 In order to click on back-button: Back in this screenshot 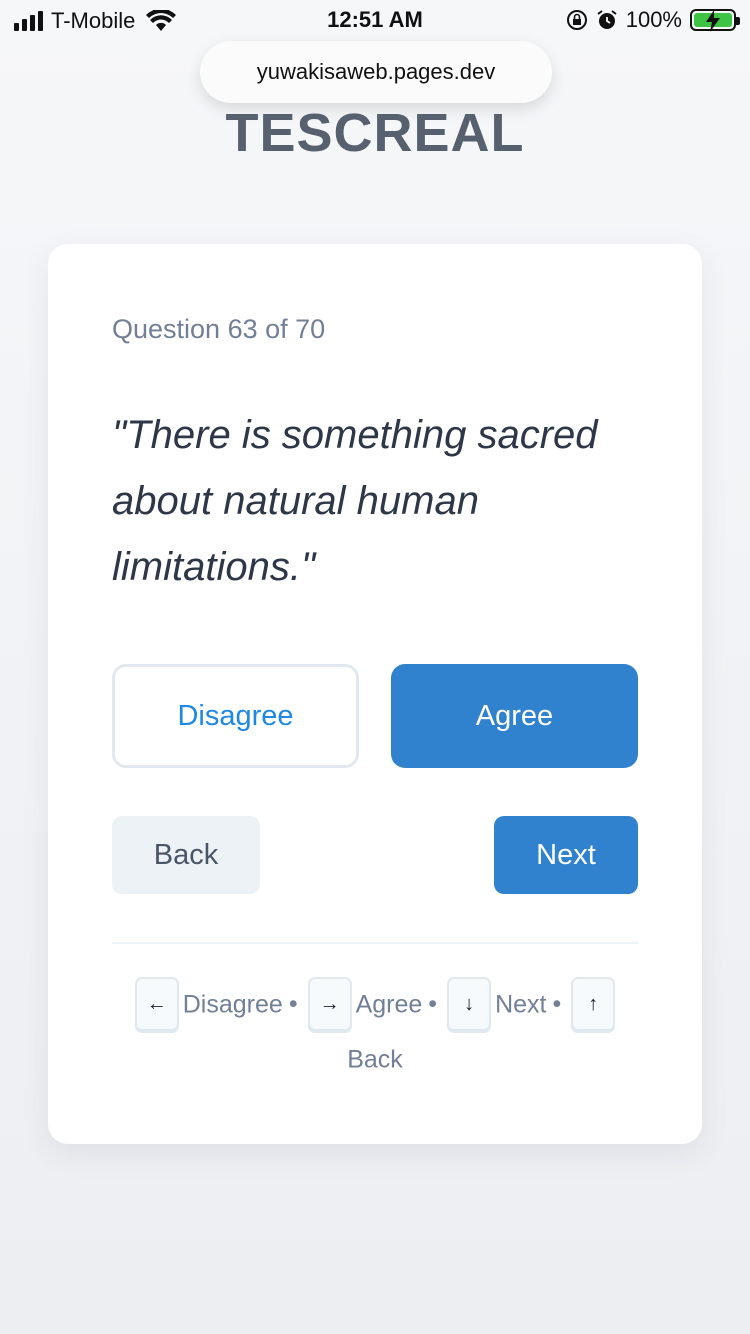, I will do `click(186, 855)`.